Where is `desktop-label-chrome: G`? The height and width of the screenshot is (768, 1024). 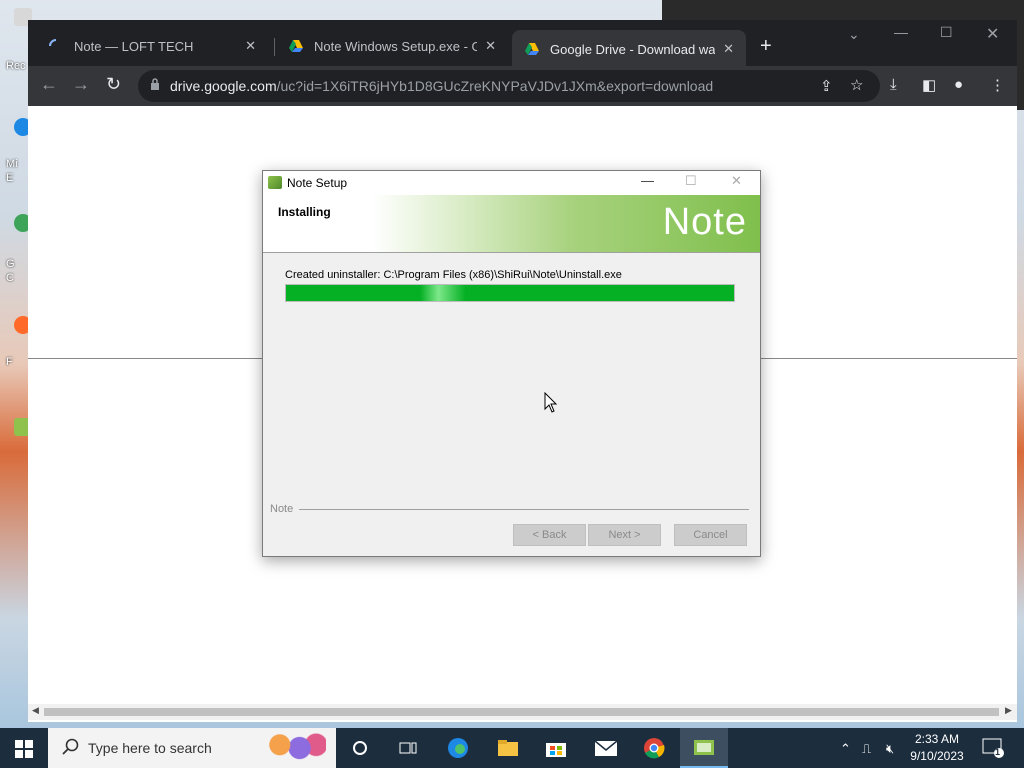
desktop-label-chrome: G is located at coordinates (10, 264).